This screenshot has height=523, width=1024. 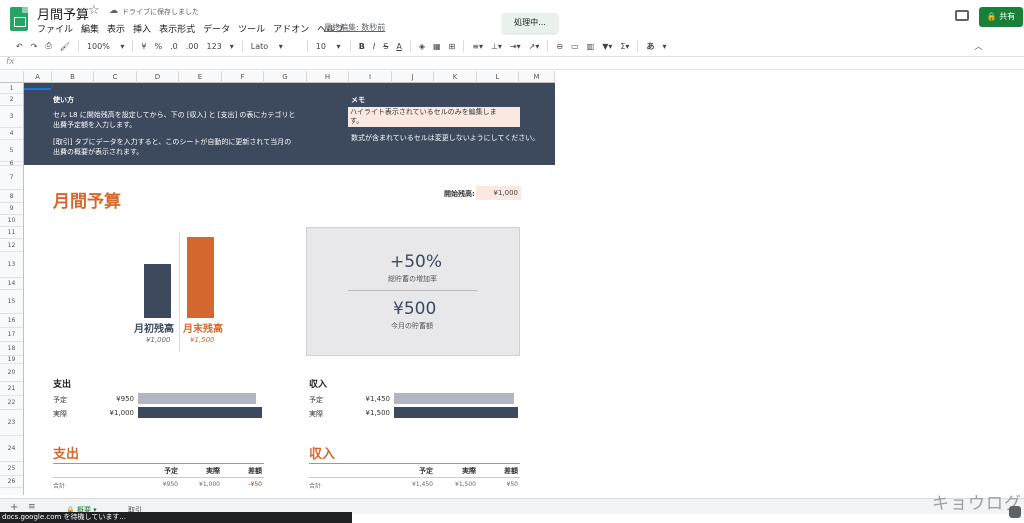 I want to click on menu-format: 表示形式, so click(x=177, y=28).